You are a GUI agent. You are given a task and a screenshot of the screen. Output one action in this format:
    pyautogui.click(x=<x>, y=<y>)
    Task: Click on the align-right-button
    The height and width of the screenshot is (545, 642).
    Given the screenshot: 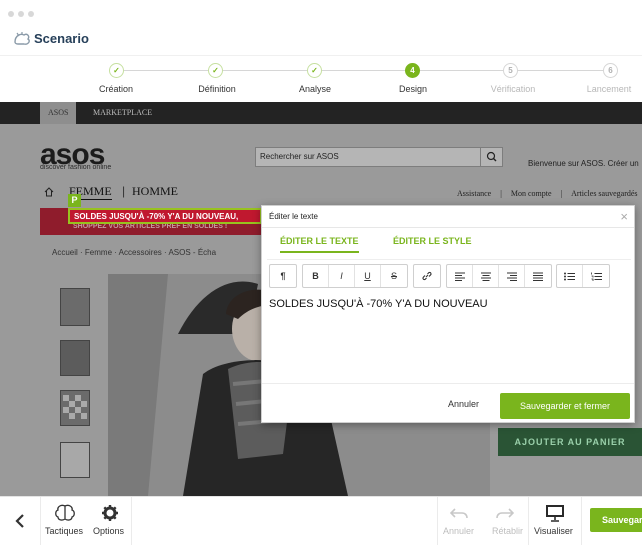 What is the action you would take?
    pyautogui.click(x=512, y=276)
    